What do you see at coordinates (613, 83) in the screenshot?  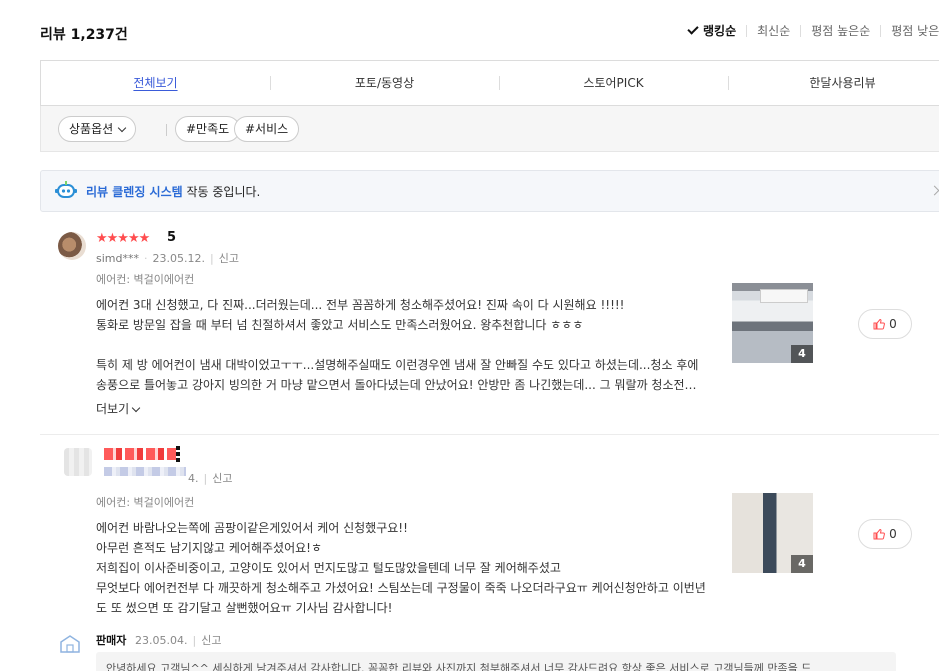 I see `tab-store-pick: 스토어PICK` at bounding box center [613, 83].